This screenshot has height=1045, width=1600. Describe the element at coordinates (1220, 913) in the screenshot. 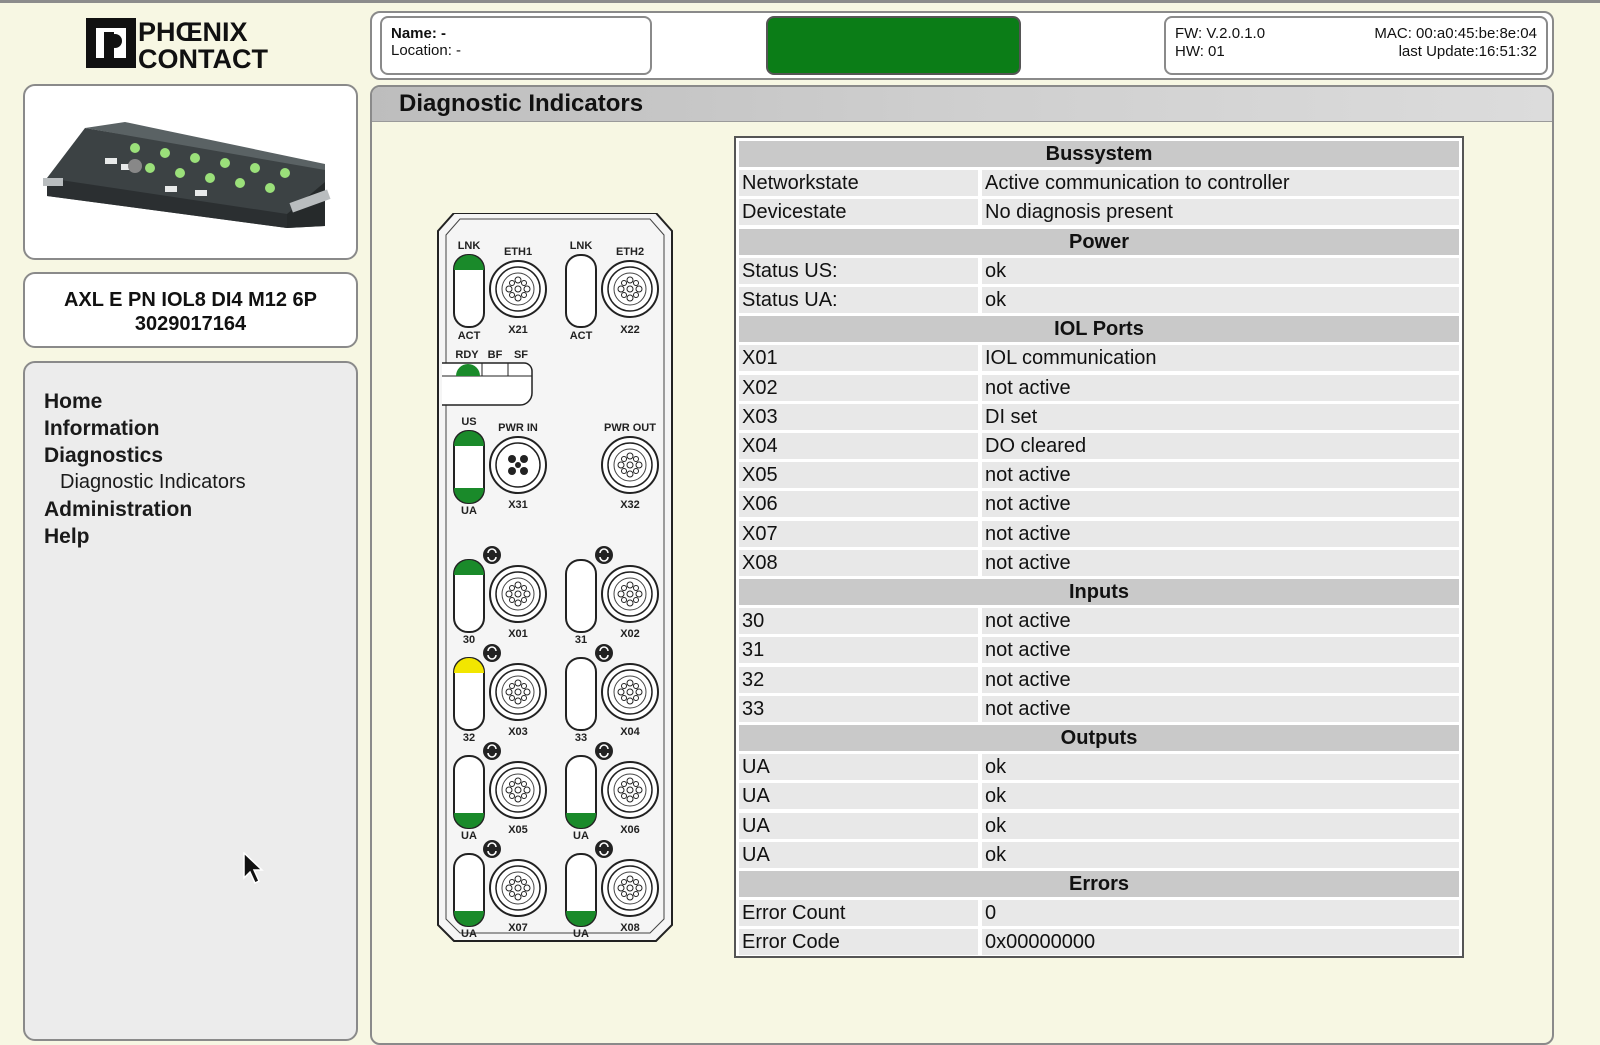

I see `row-value: 0` at that location.